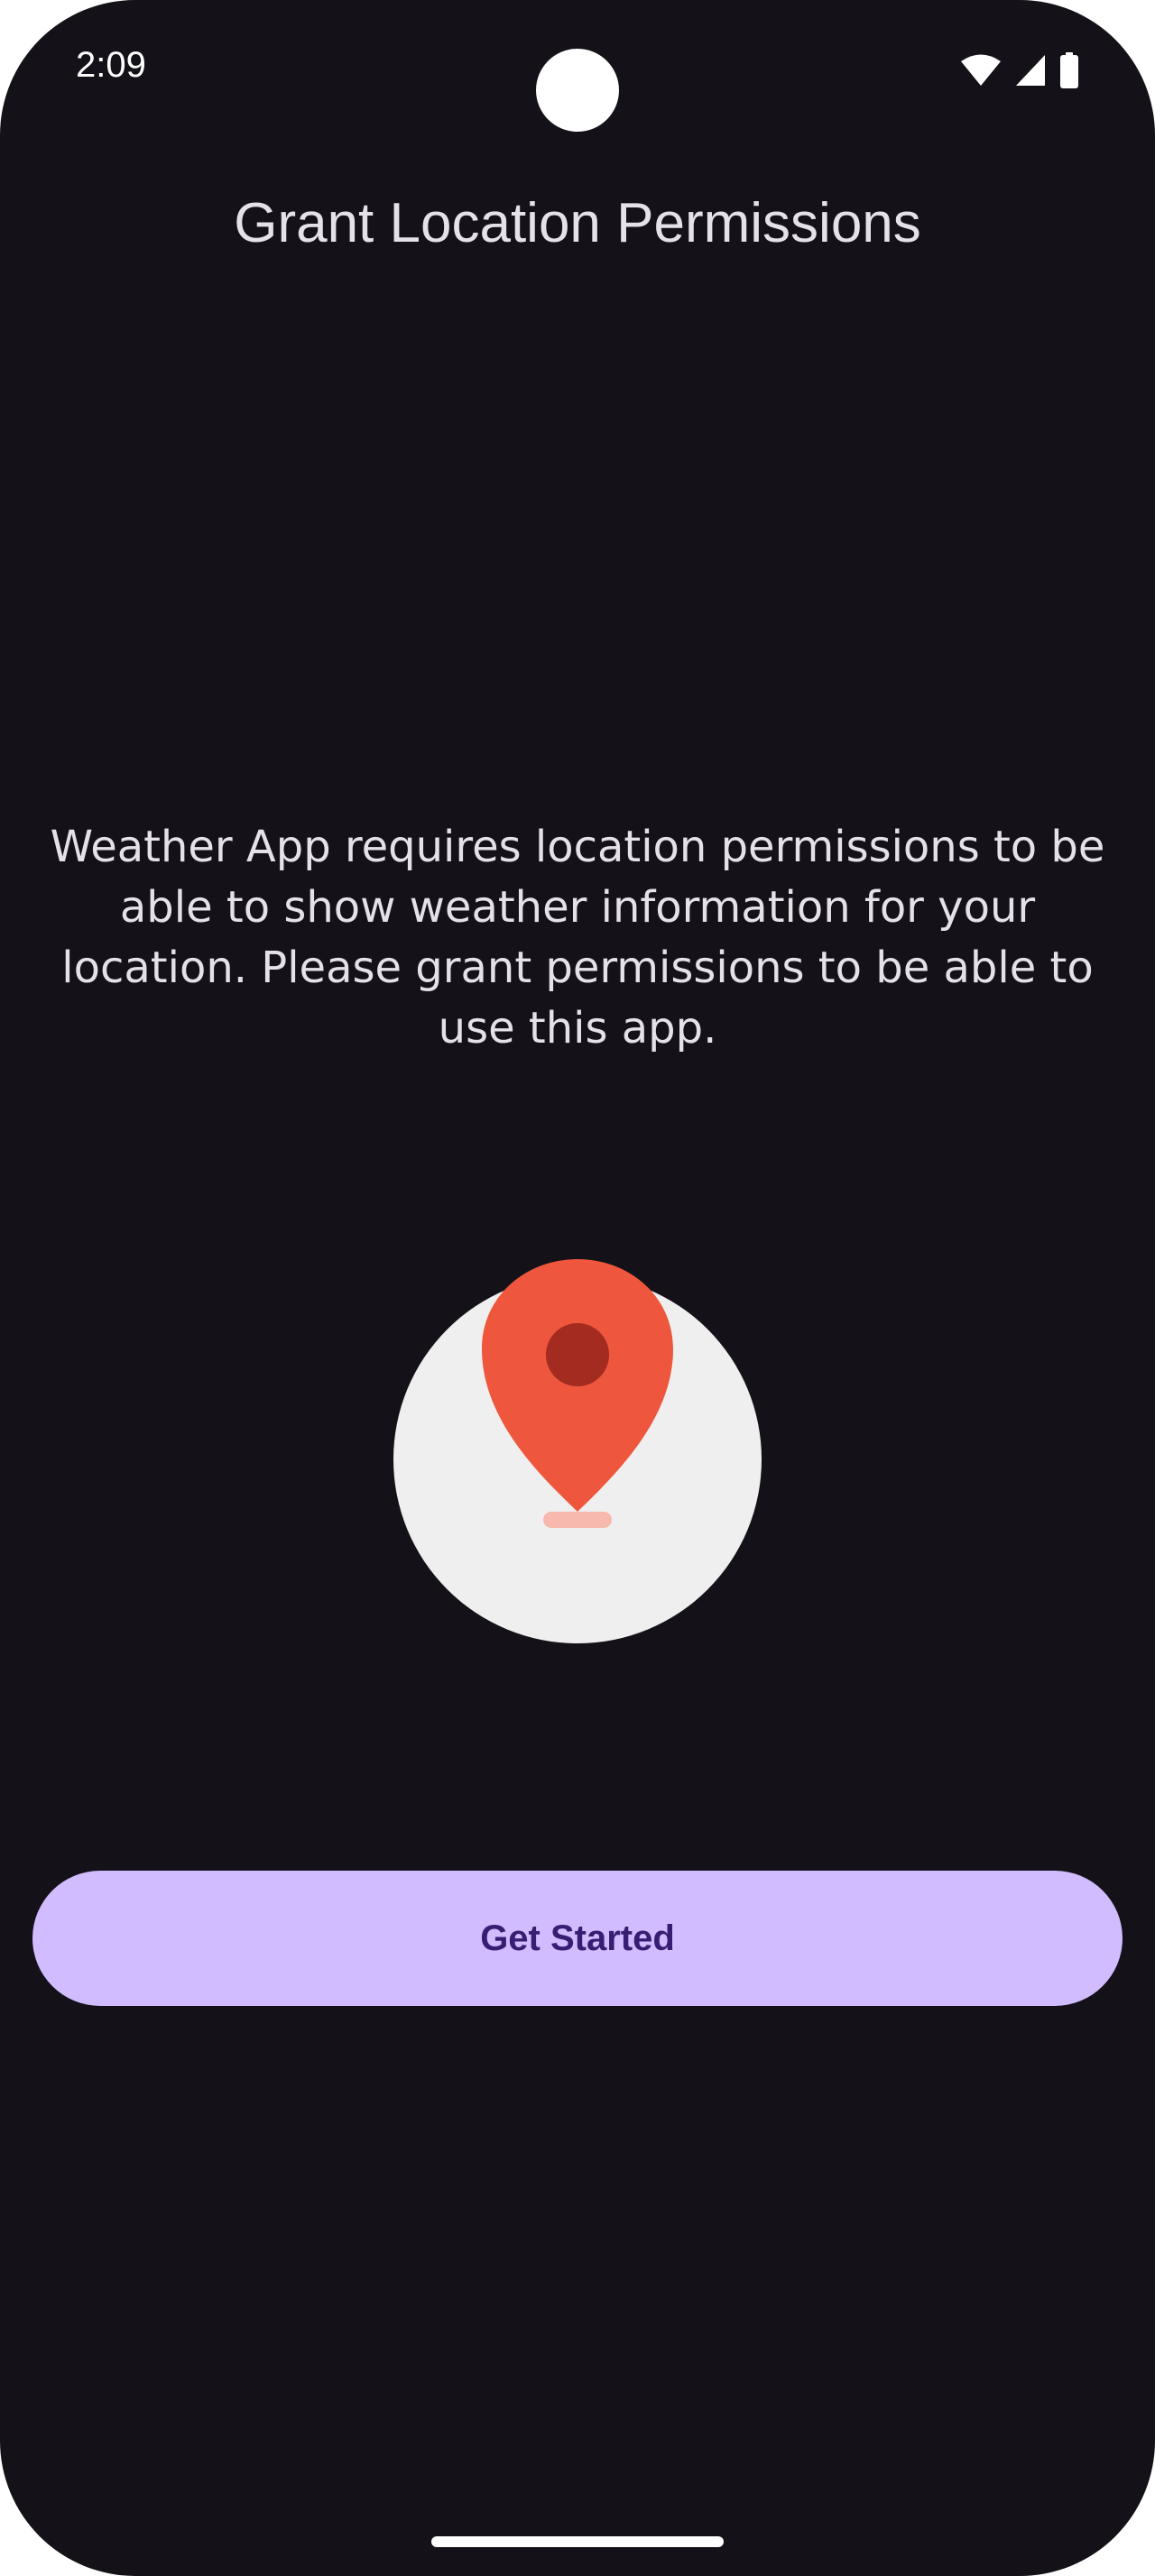 This screenshot has width=1155, height=2576. Describe the element at coordinates (577, 2541) in the screenshot. I see `home-indicator` at that location.